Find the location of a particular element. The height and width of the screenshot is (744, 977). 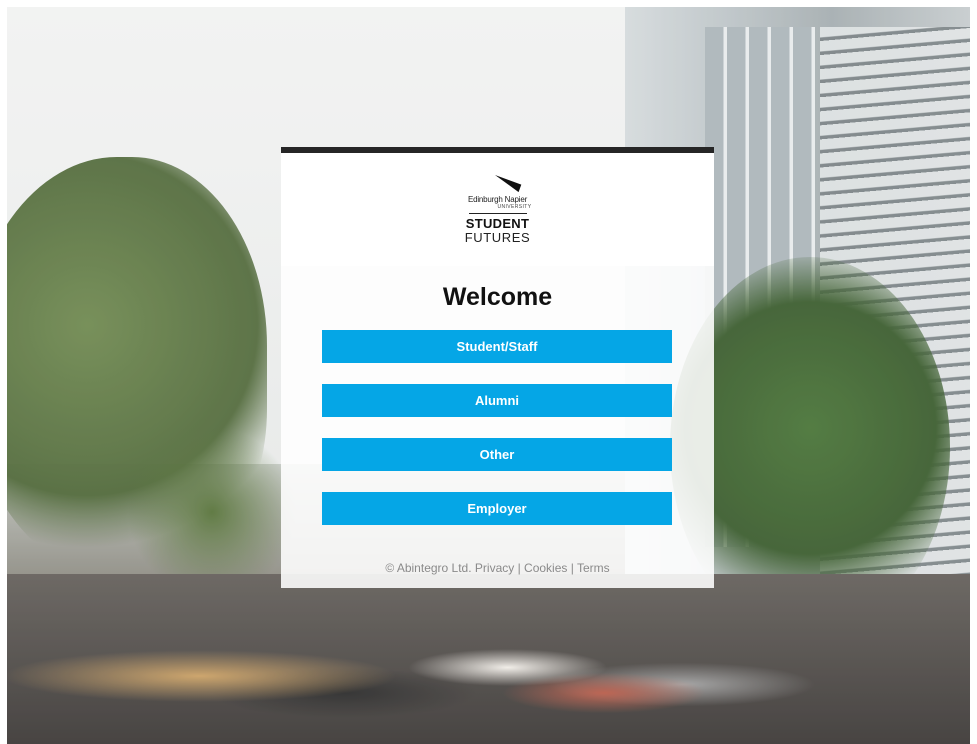

copyright-text: © Abintegro Ltd. is located at coordinates (428, 568).